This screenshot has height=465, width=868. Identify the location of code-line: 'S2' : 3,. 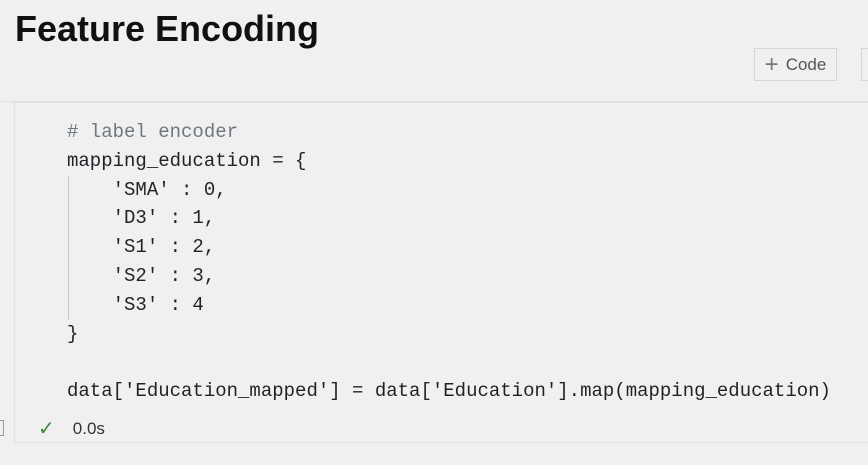
(449, 276).